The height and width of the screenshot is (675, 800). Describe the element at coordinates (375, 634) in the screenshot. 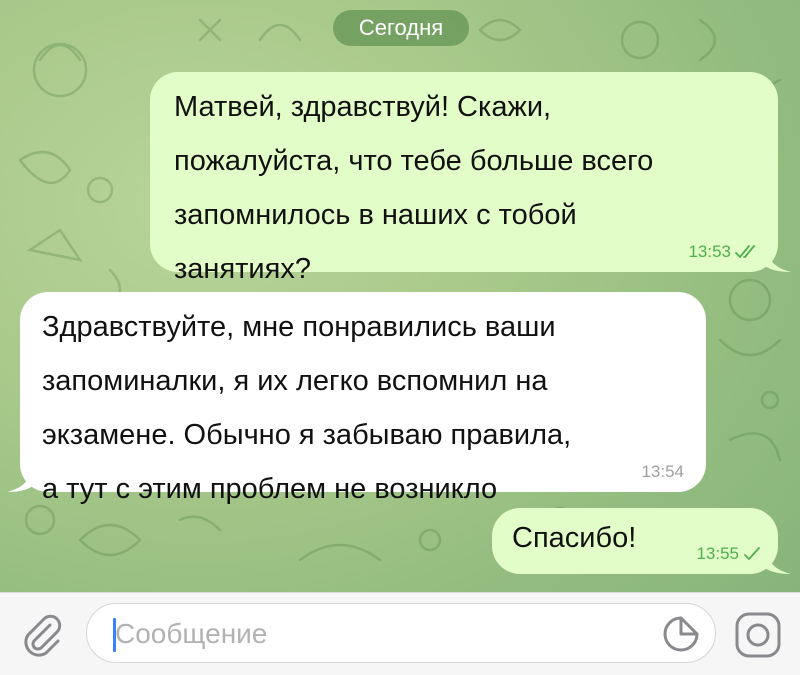

I see `message-input` at that location.